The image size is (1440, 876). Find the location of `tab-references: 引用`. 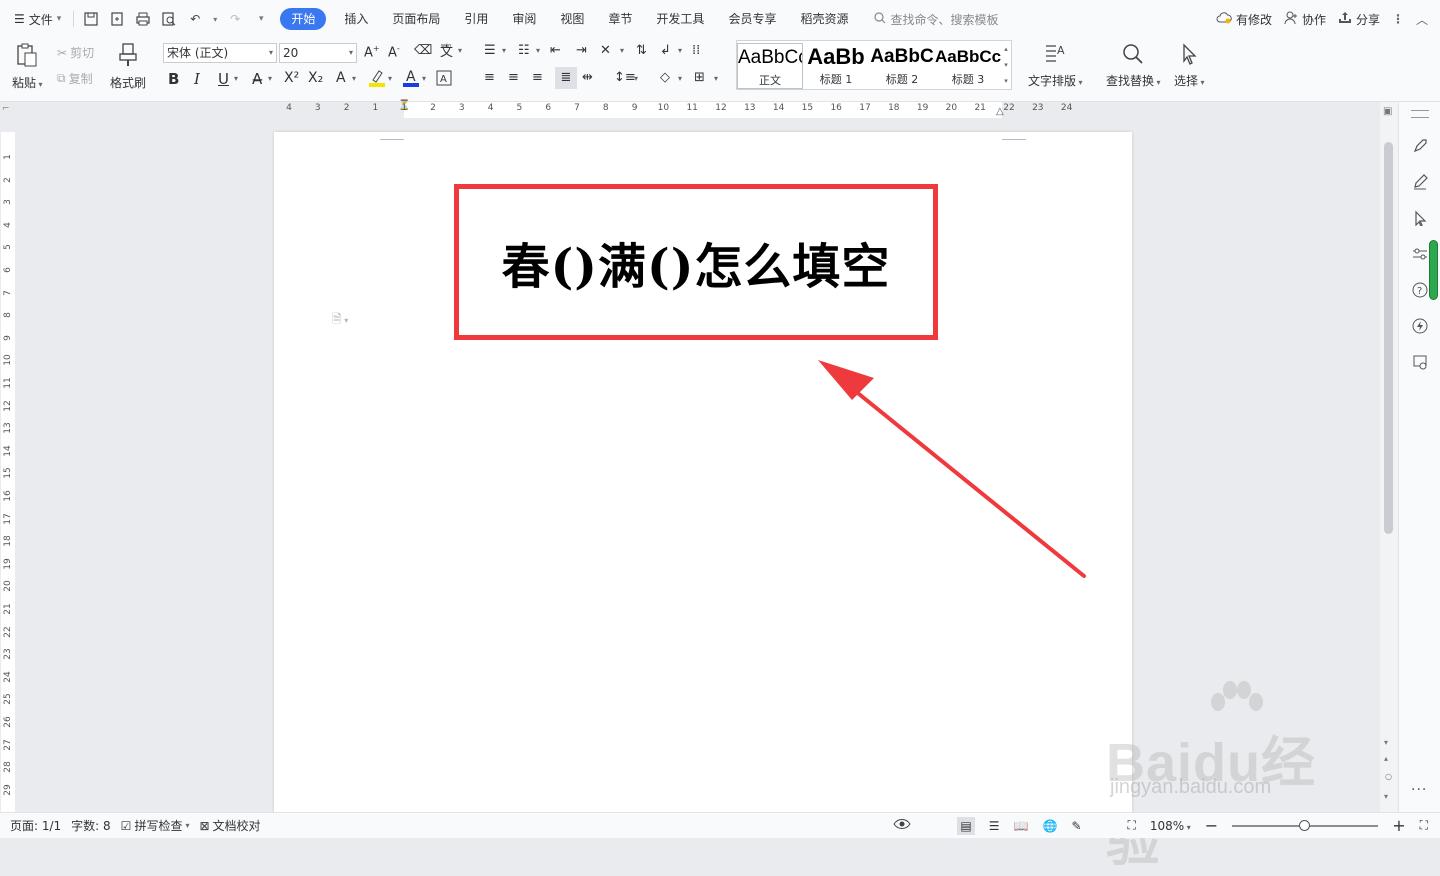

tab-references: 引用 is located at coordinates (476, 19).